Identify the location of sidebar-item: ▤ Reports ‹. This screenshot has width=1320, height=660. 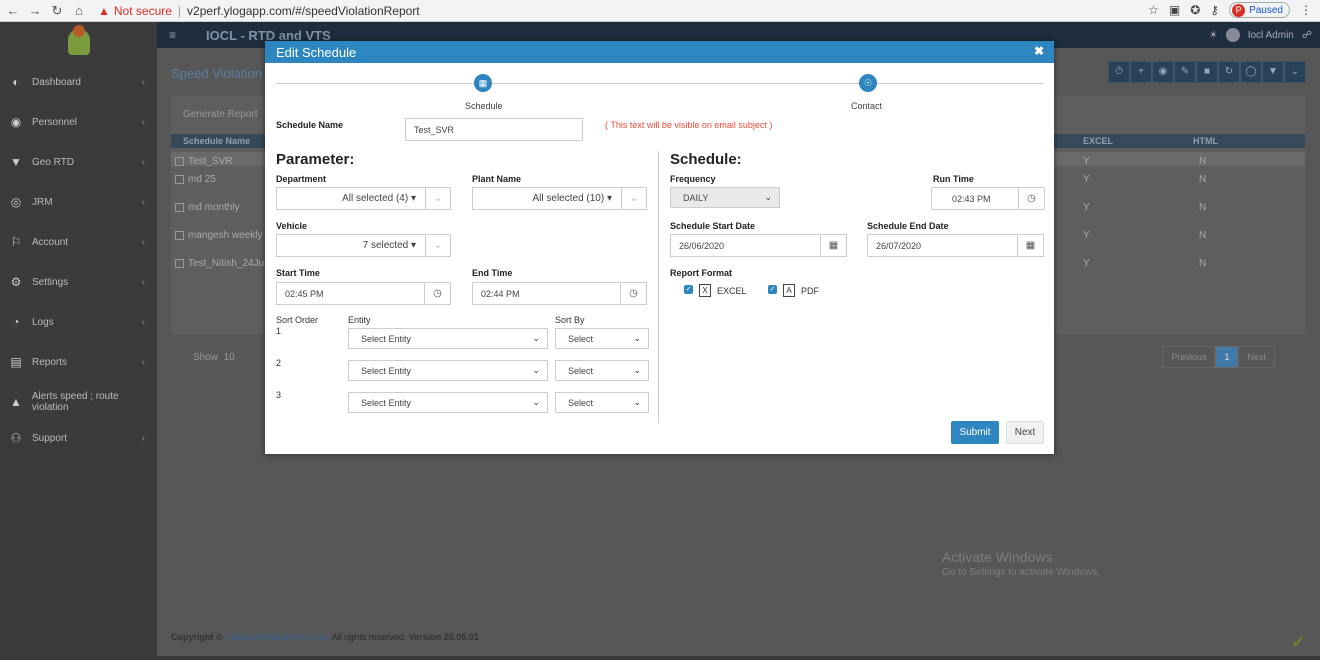
(78, 362).